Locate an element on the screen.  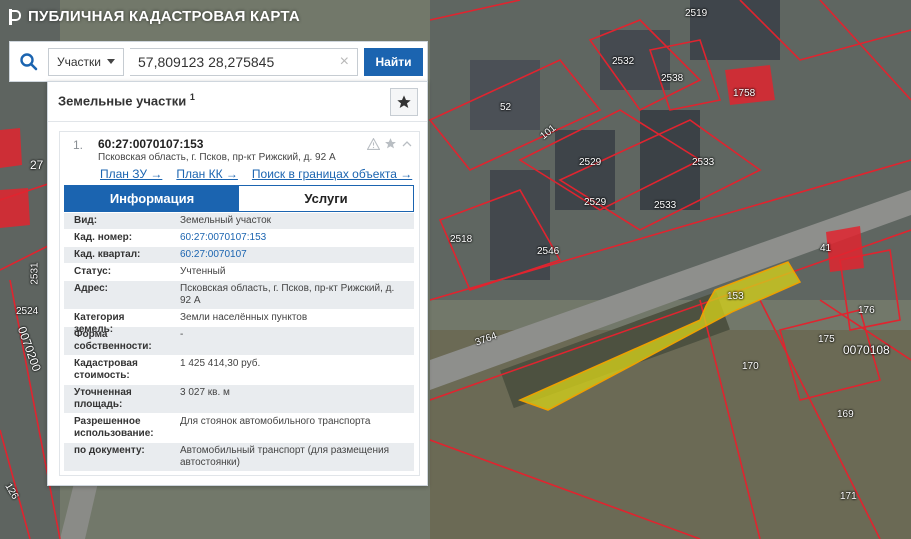
info-value: Для стоянок автомобильного транспорта is located at coordinates (275, 421).